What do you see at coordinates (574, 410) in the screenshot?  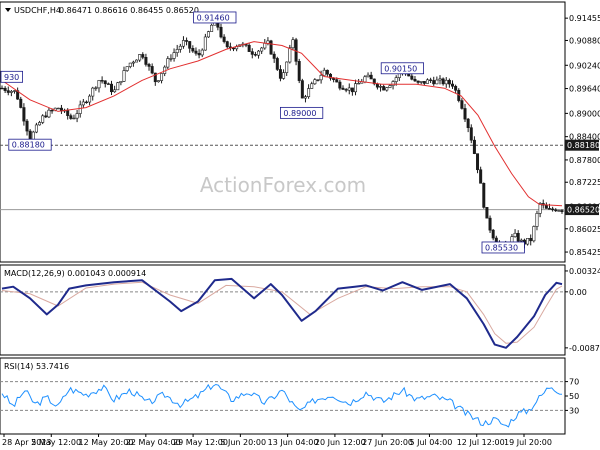 I see `rsi-tick-label: 30` at bounding box center [574, 410].